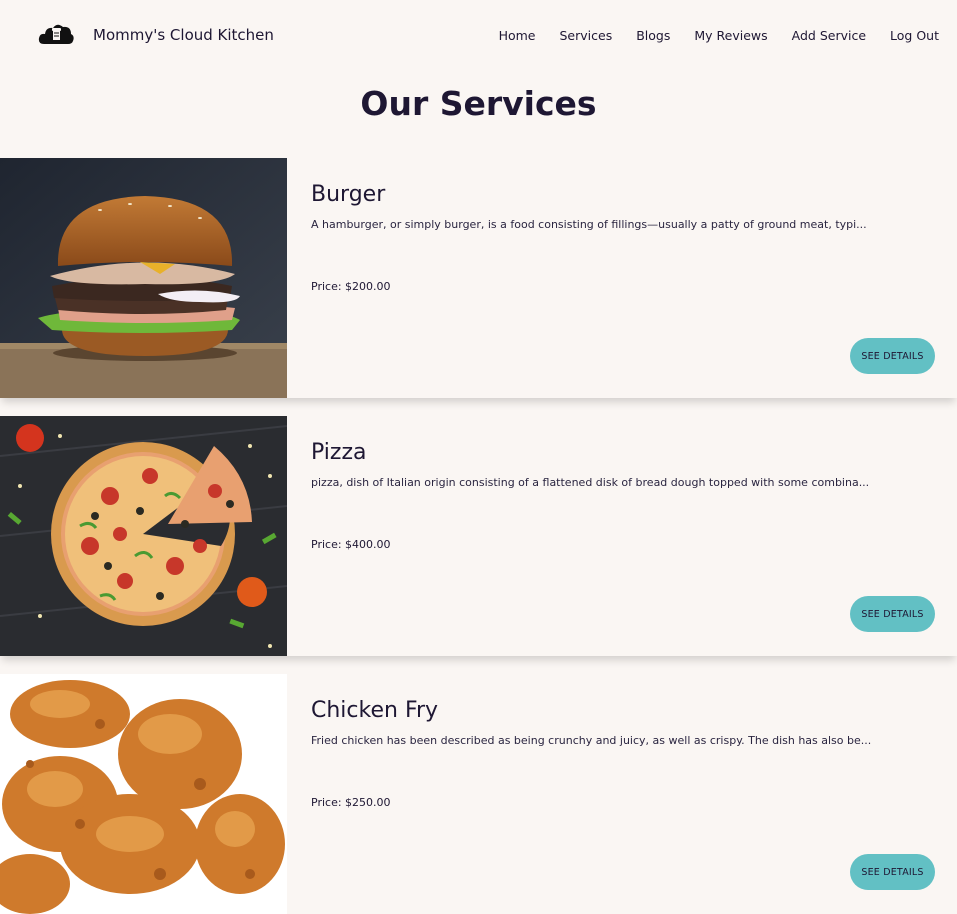 This screenshot has height=914, width=957. I want to click on service-name: Burger, so click(348, 194).